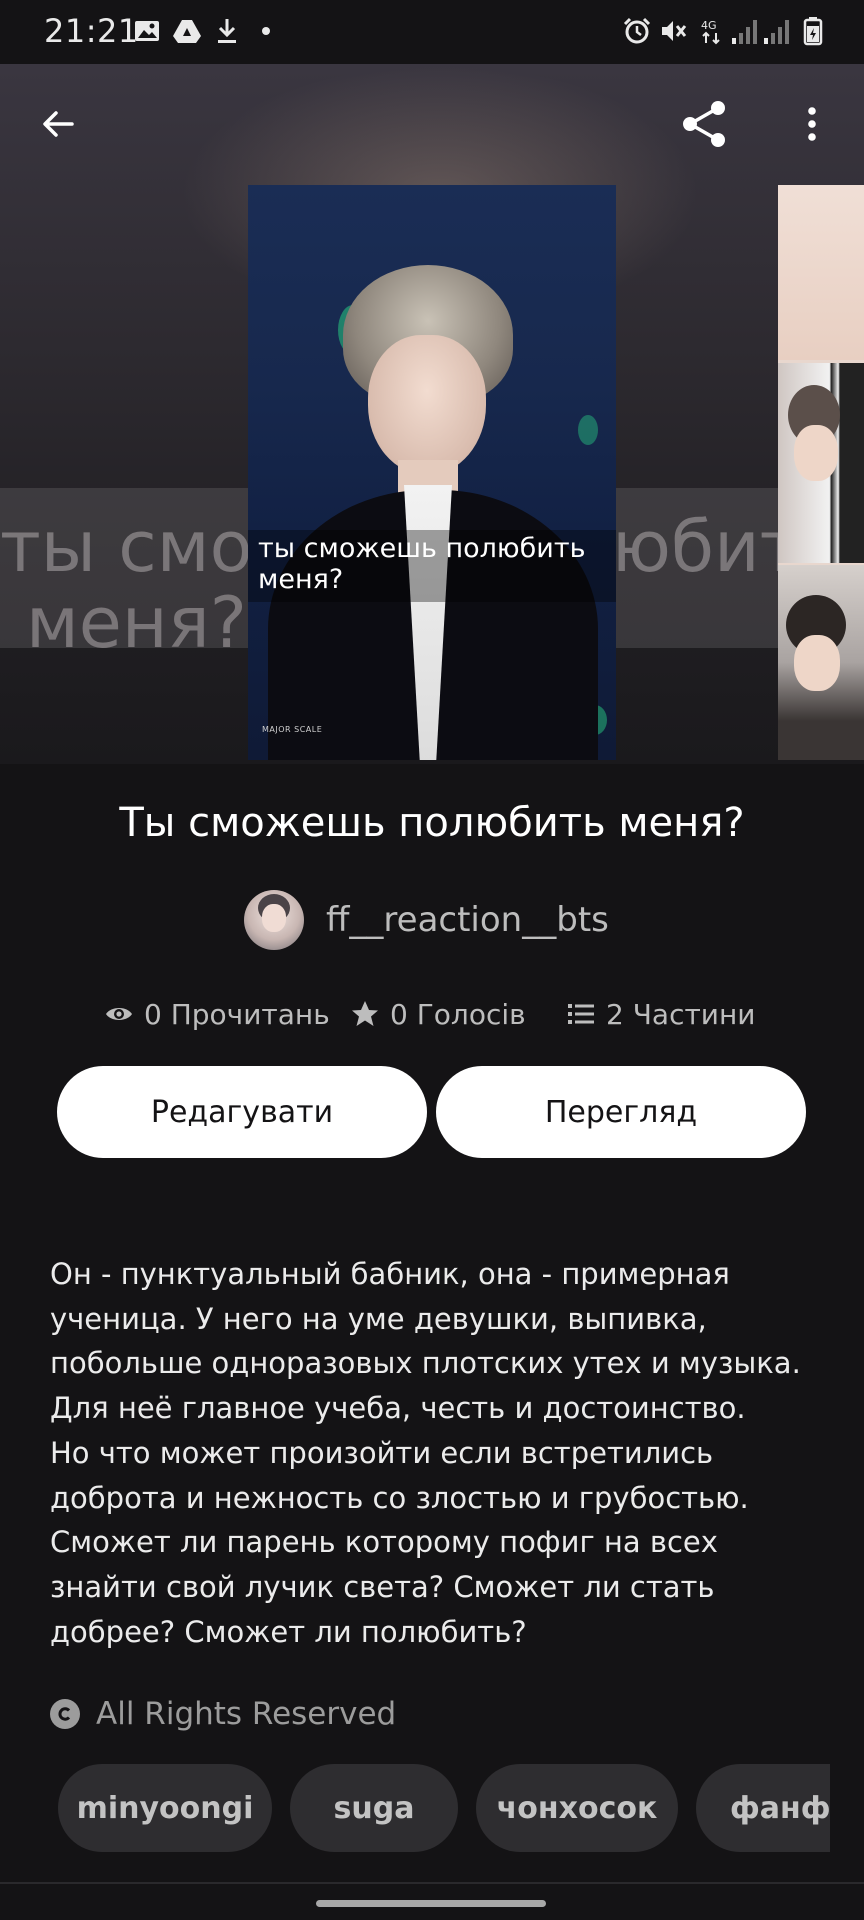  I want to click on drive-icon, so click(187, 31).